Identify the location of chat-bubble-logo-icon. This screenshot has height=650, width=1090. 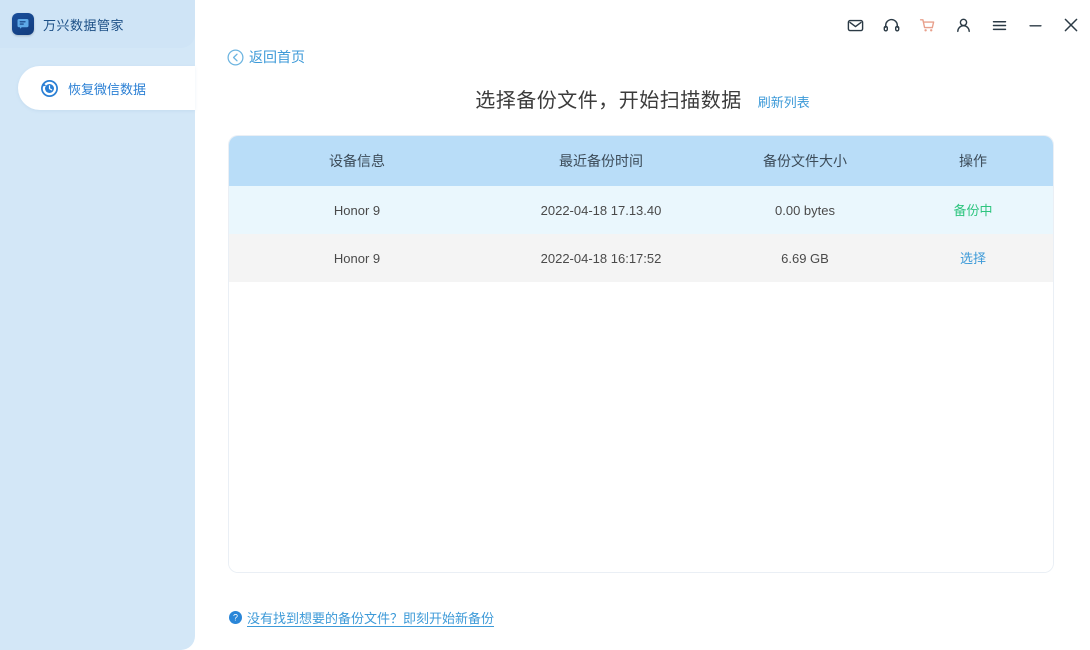
(23, 24).